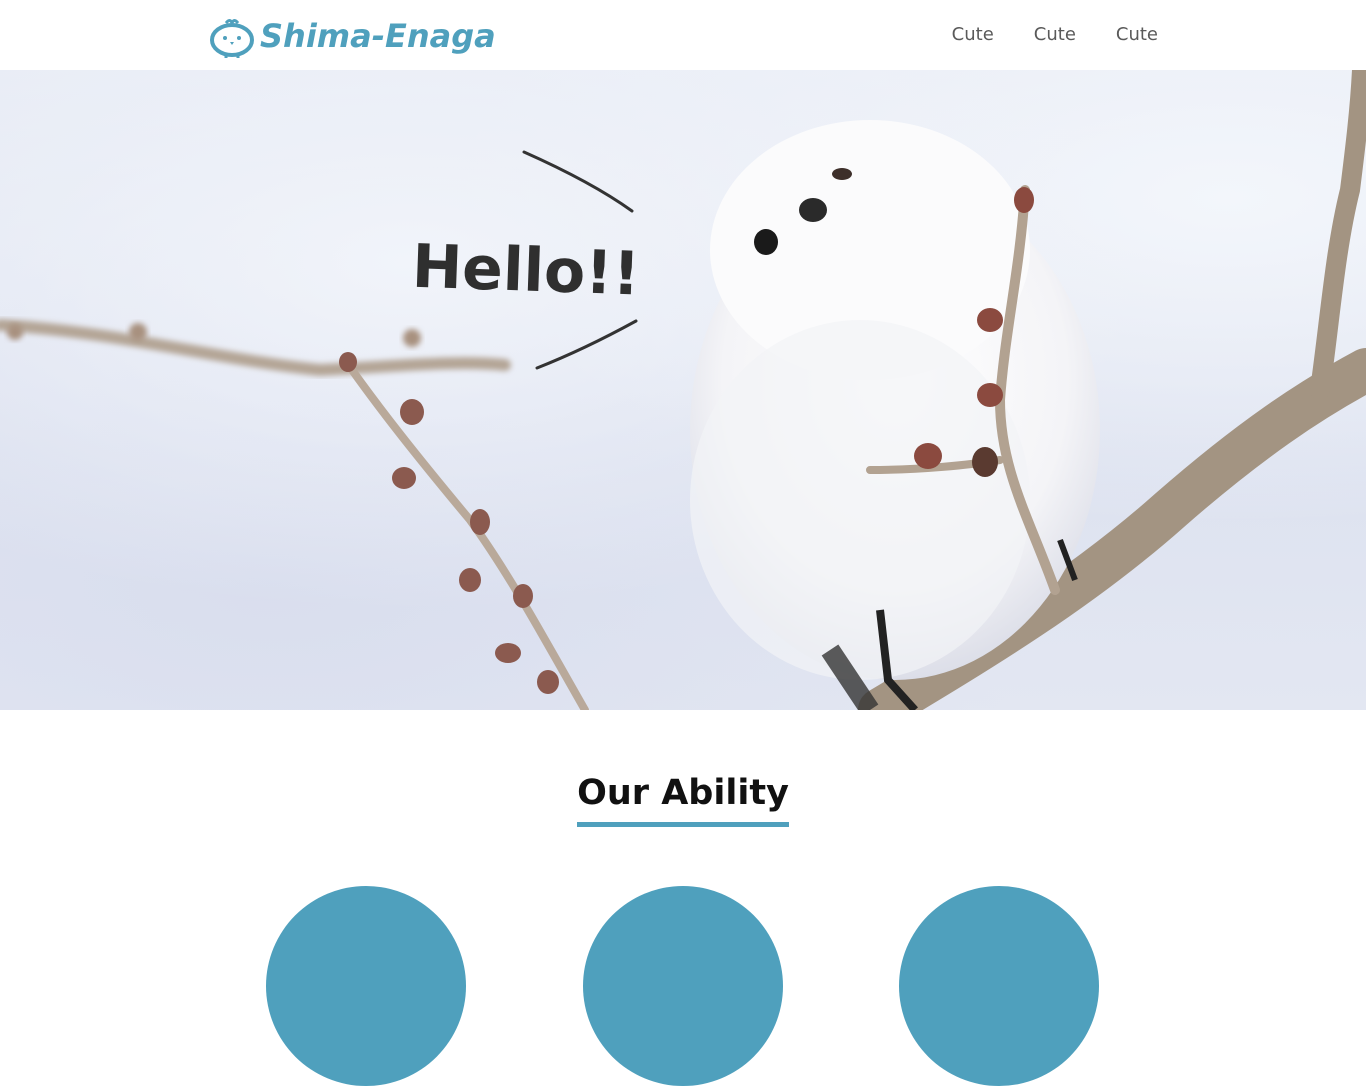 The width and height of the screenshot is (1366, 1086). Describe the element at coordinates (586, 344) in the screenshot. I see `speech-line-bottom` at that location.